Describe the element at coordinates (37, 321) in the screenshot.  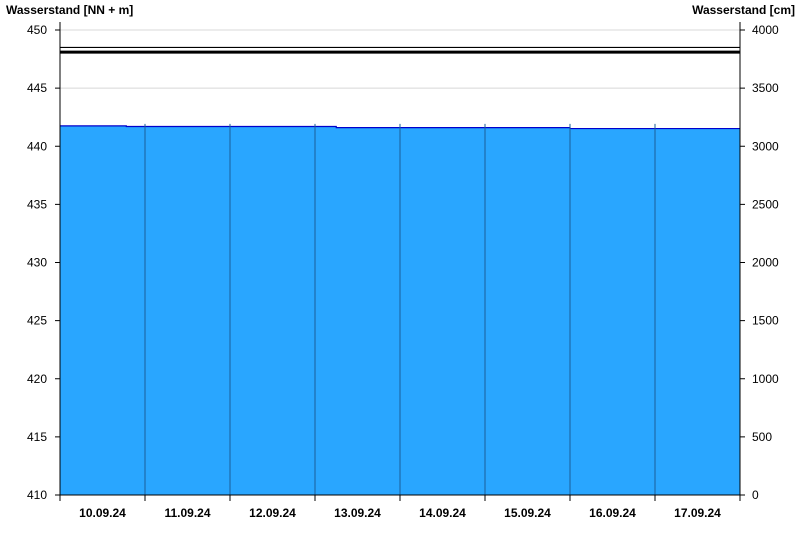
I see `left-tick-label: 425` at that location.